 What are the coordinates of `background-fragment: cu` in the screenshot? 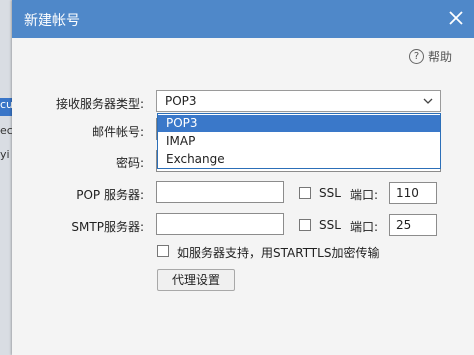 It's located at (6, 107).